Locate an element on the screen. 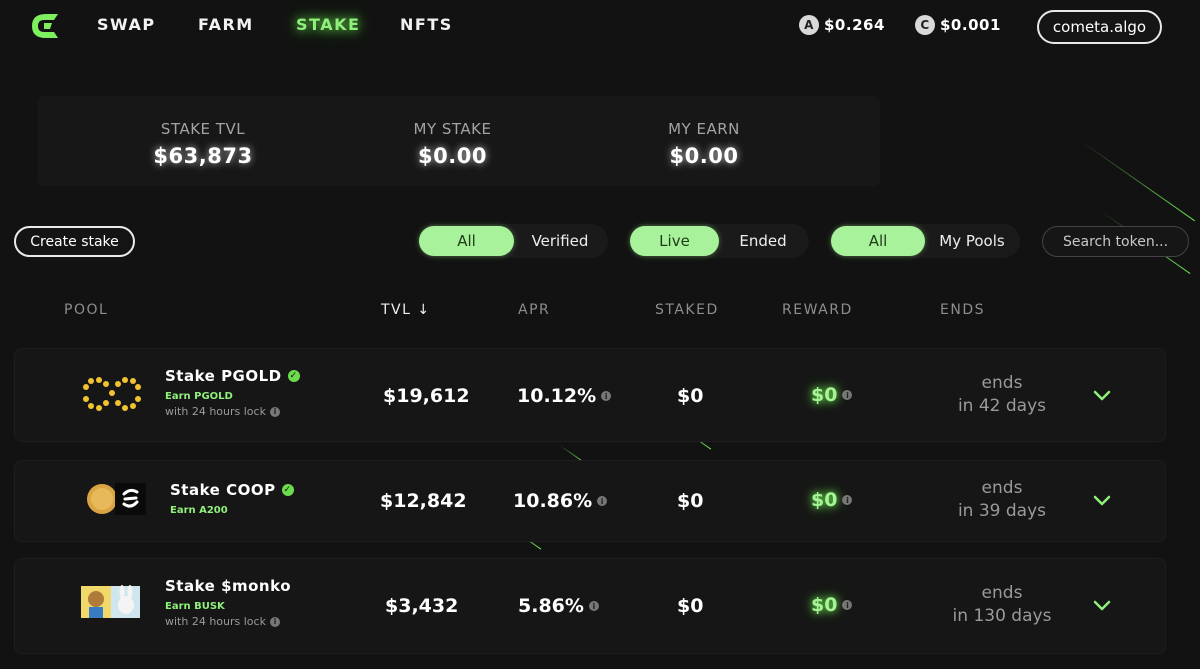  stat-label: MY STAKE is located at coordinates (452, 129).